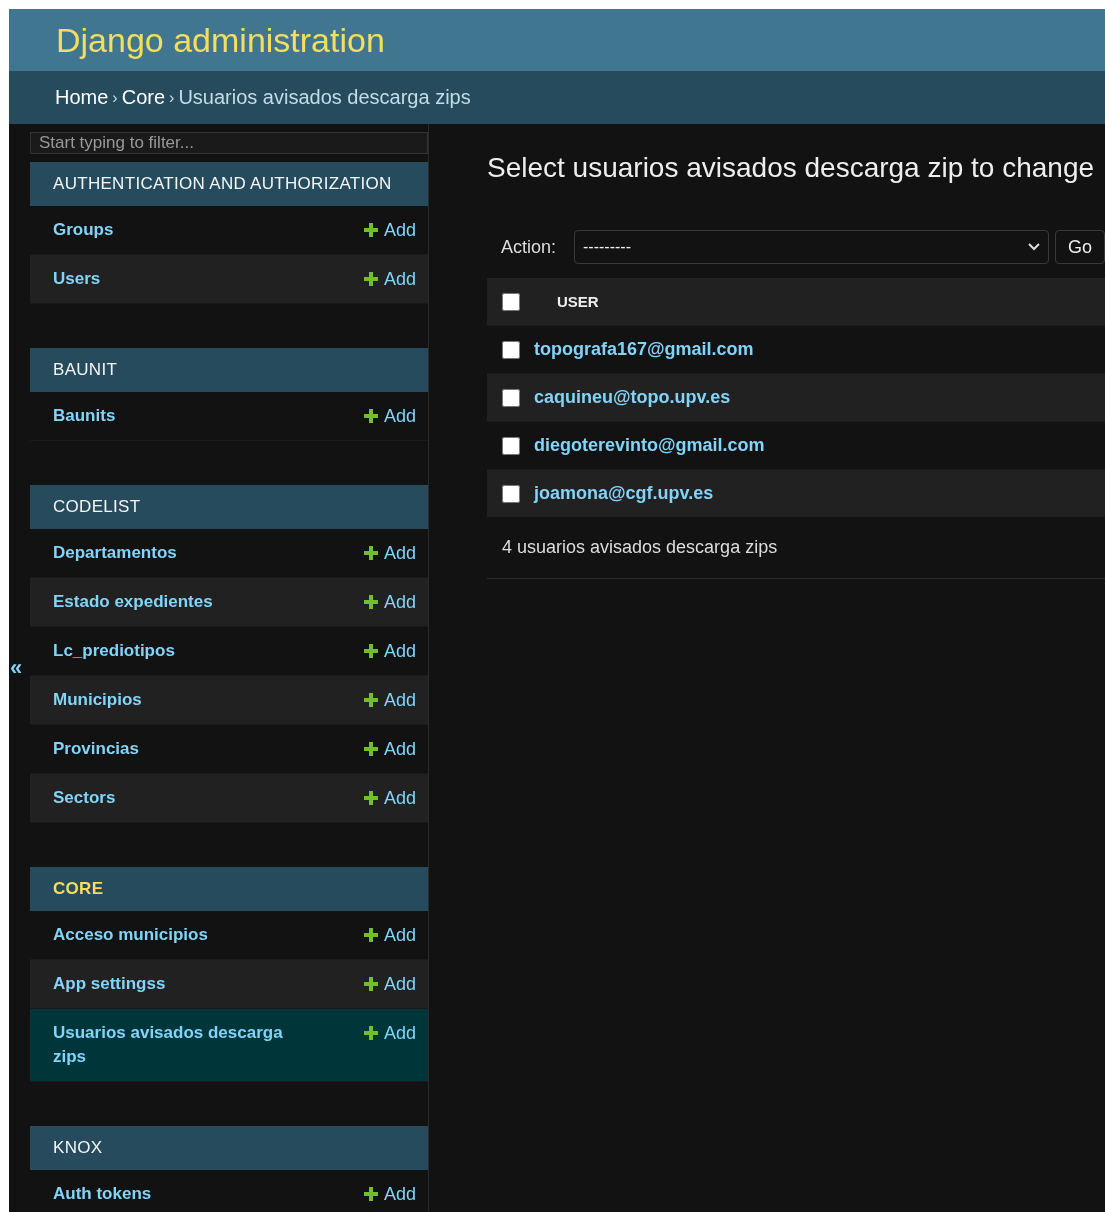 The image size is (1105, 1212). What do you see at coordinates (511, 302) in the screenshot?
I see `select-all-checkbox` at bounding box center [511, 302].